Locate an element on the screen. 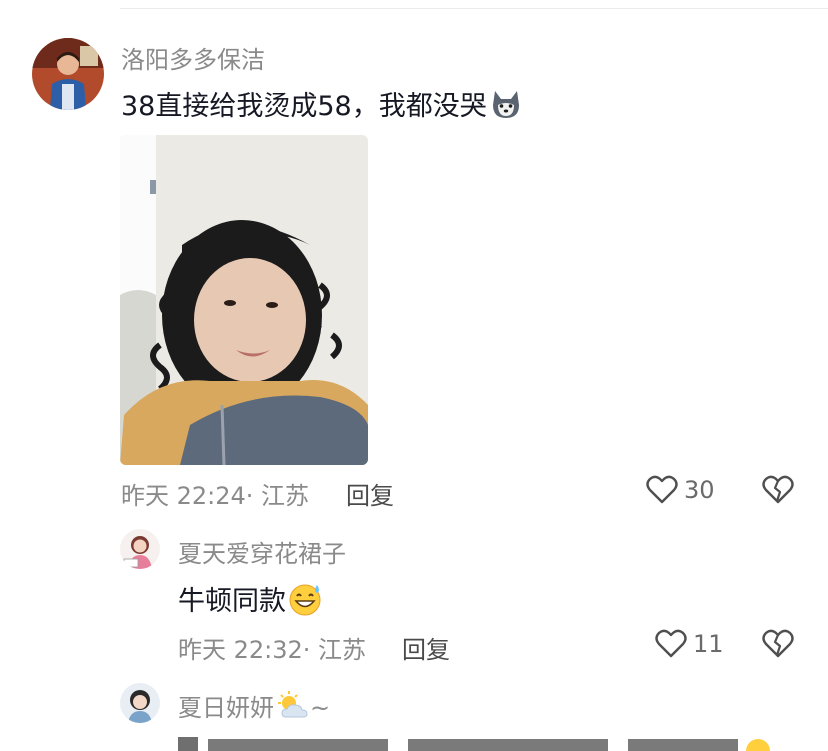 This screenshot has height=751, width=828. commenter-name: 洛阳多多保洁 is located at coordinates (193, 57).